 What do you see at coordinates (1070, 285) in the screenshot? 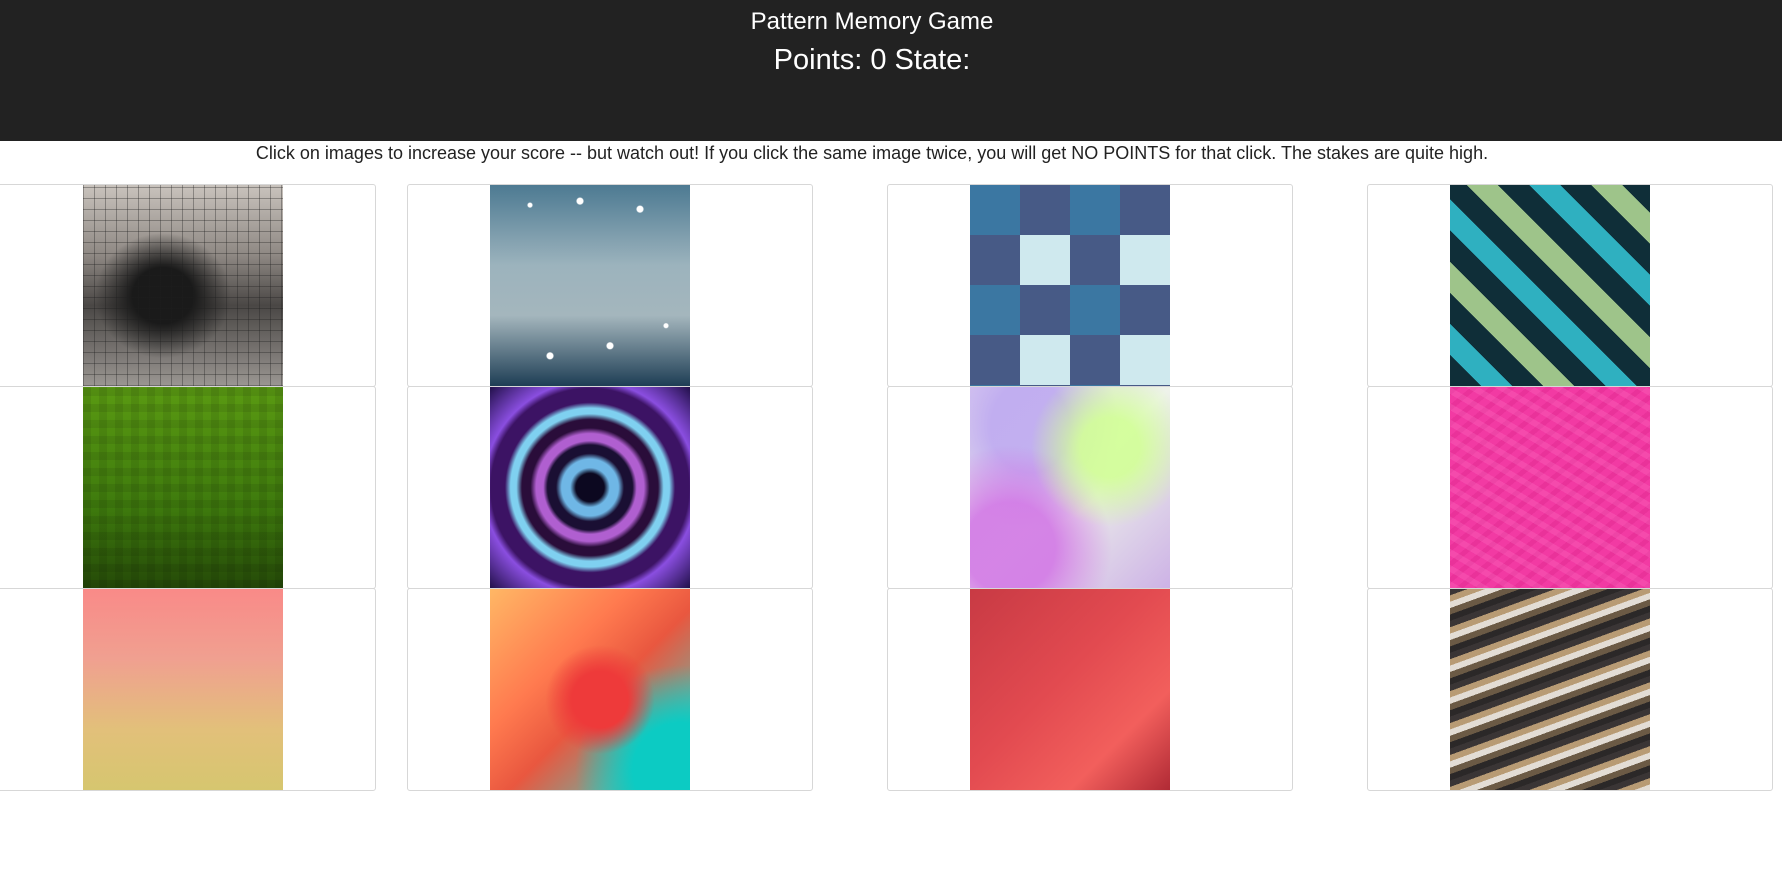
I see `denim-checker-pattern` at bounding box center [1070, 285].